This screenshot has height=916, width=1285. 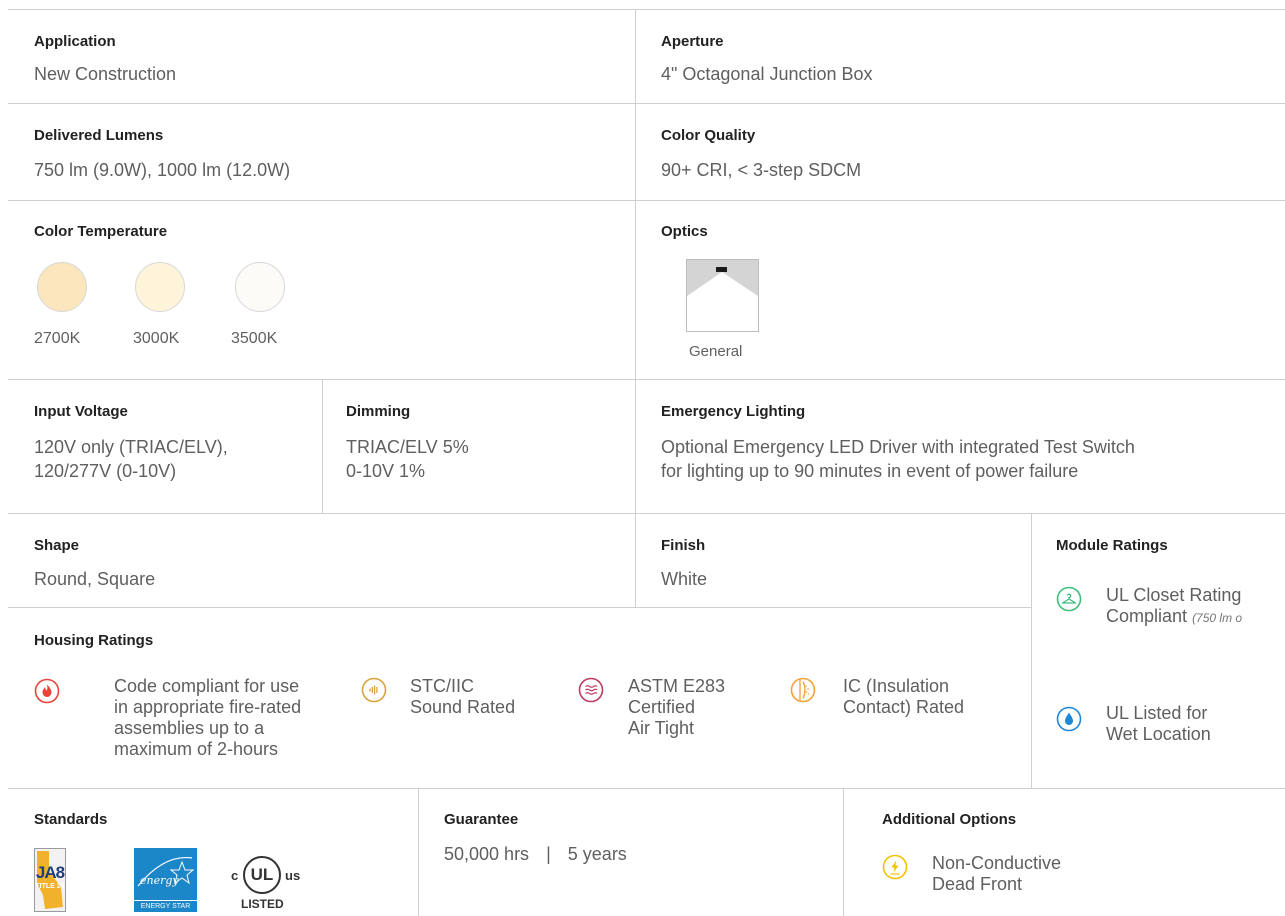 I want to click on additional-options-label: Additional Options, so click(x=949, y=819).